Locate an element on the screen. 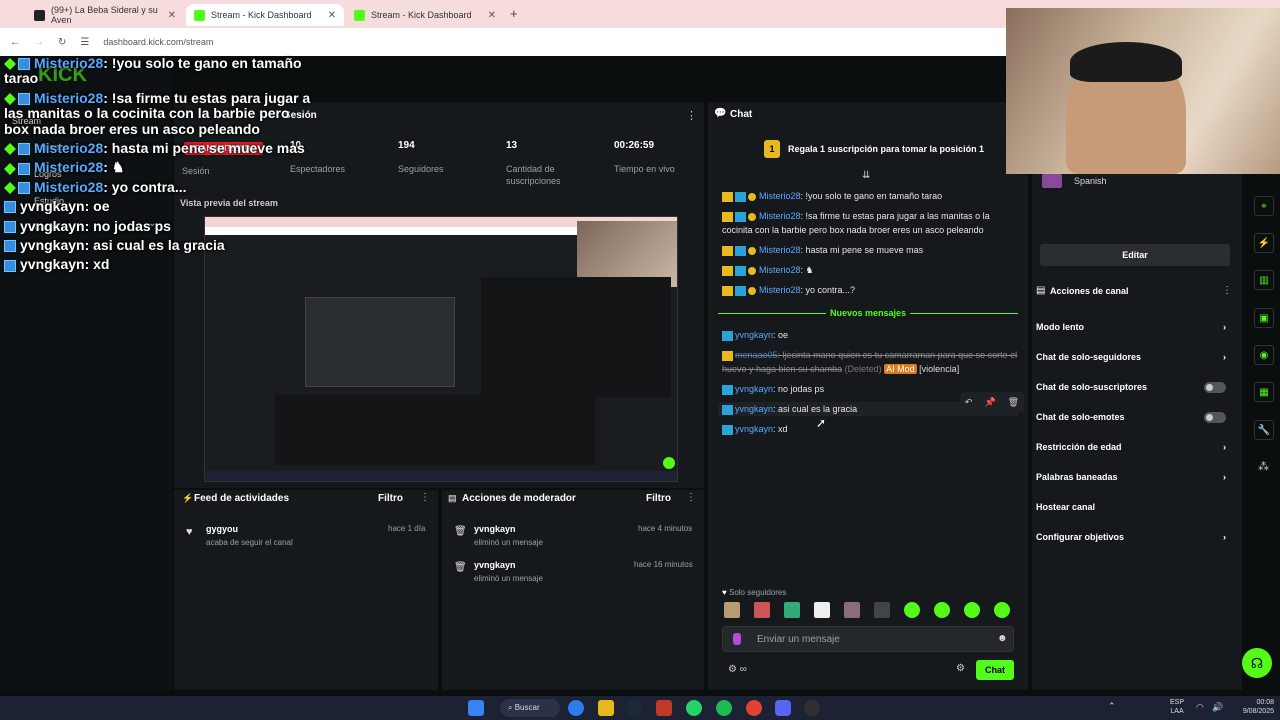 This screenshot has width=1280, height=720. chat-message: Misterio28: yo contra...? is located at coordinates (870, 290).